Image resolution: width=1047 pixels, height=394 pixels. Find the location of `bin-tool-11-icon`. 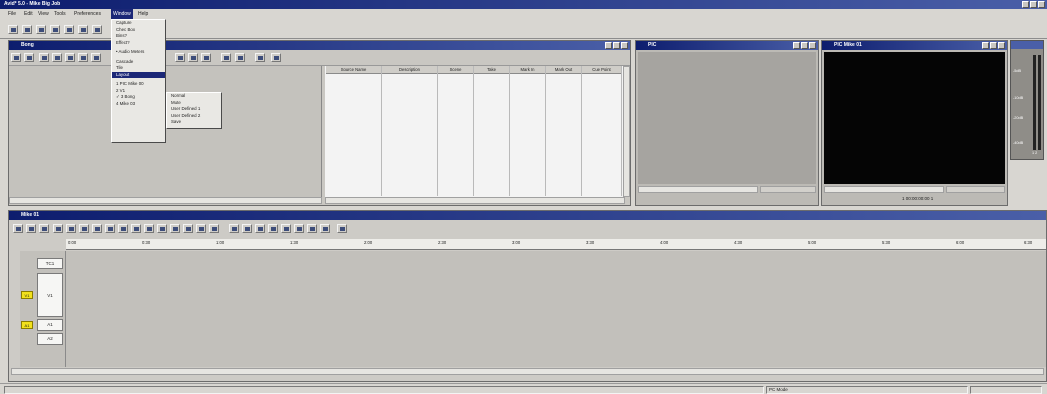

bin-tool-11-icon is located at coordinates (226, 57).